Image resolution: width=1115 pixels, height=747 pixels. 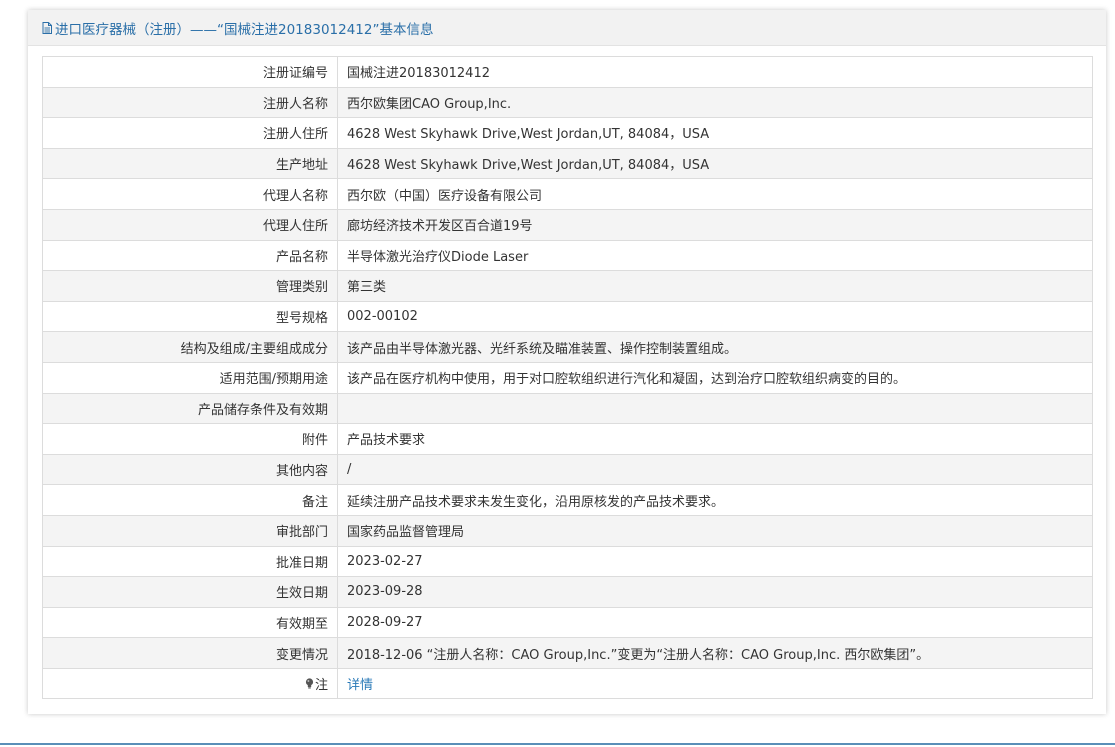 I want to click on row-value: 产品技术要求, so click(x=715, y=439).